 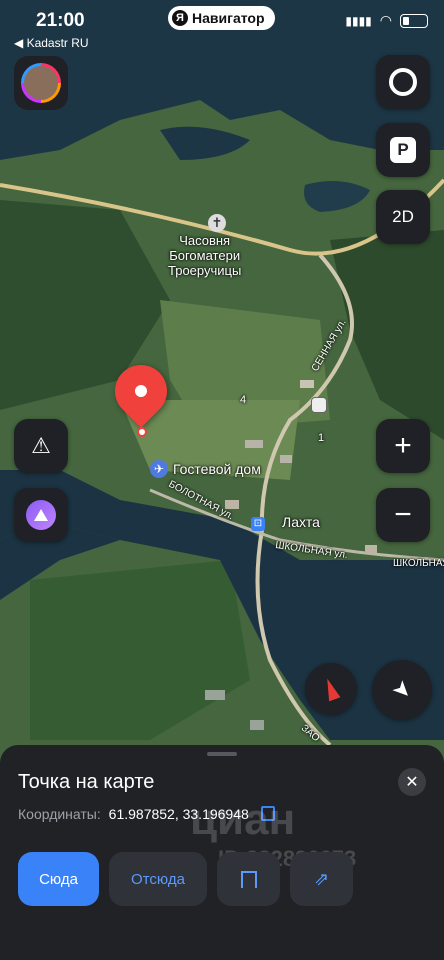 What do you see at coordinates (159, 469) in the screenshot?
I see `guest-house-icon: ✈` at bounding box center [159, 469].